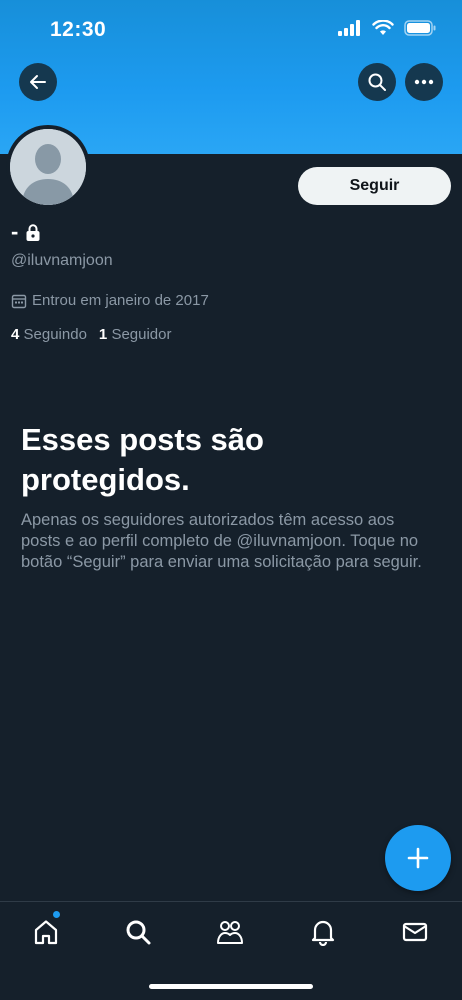 This screenshot has height=1000, width=462. Describe the element at coordinates (383, 27) in the screenshot. I see `wifi-icon` at that location.